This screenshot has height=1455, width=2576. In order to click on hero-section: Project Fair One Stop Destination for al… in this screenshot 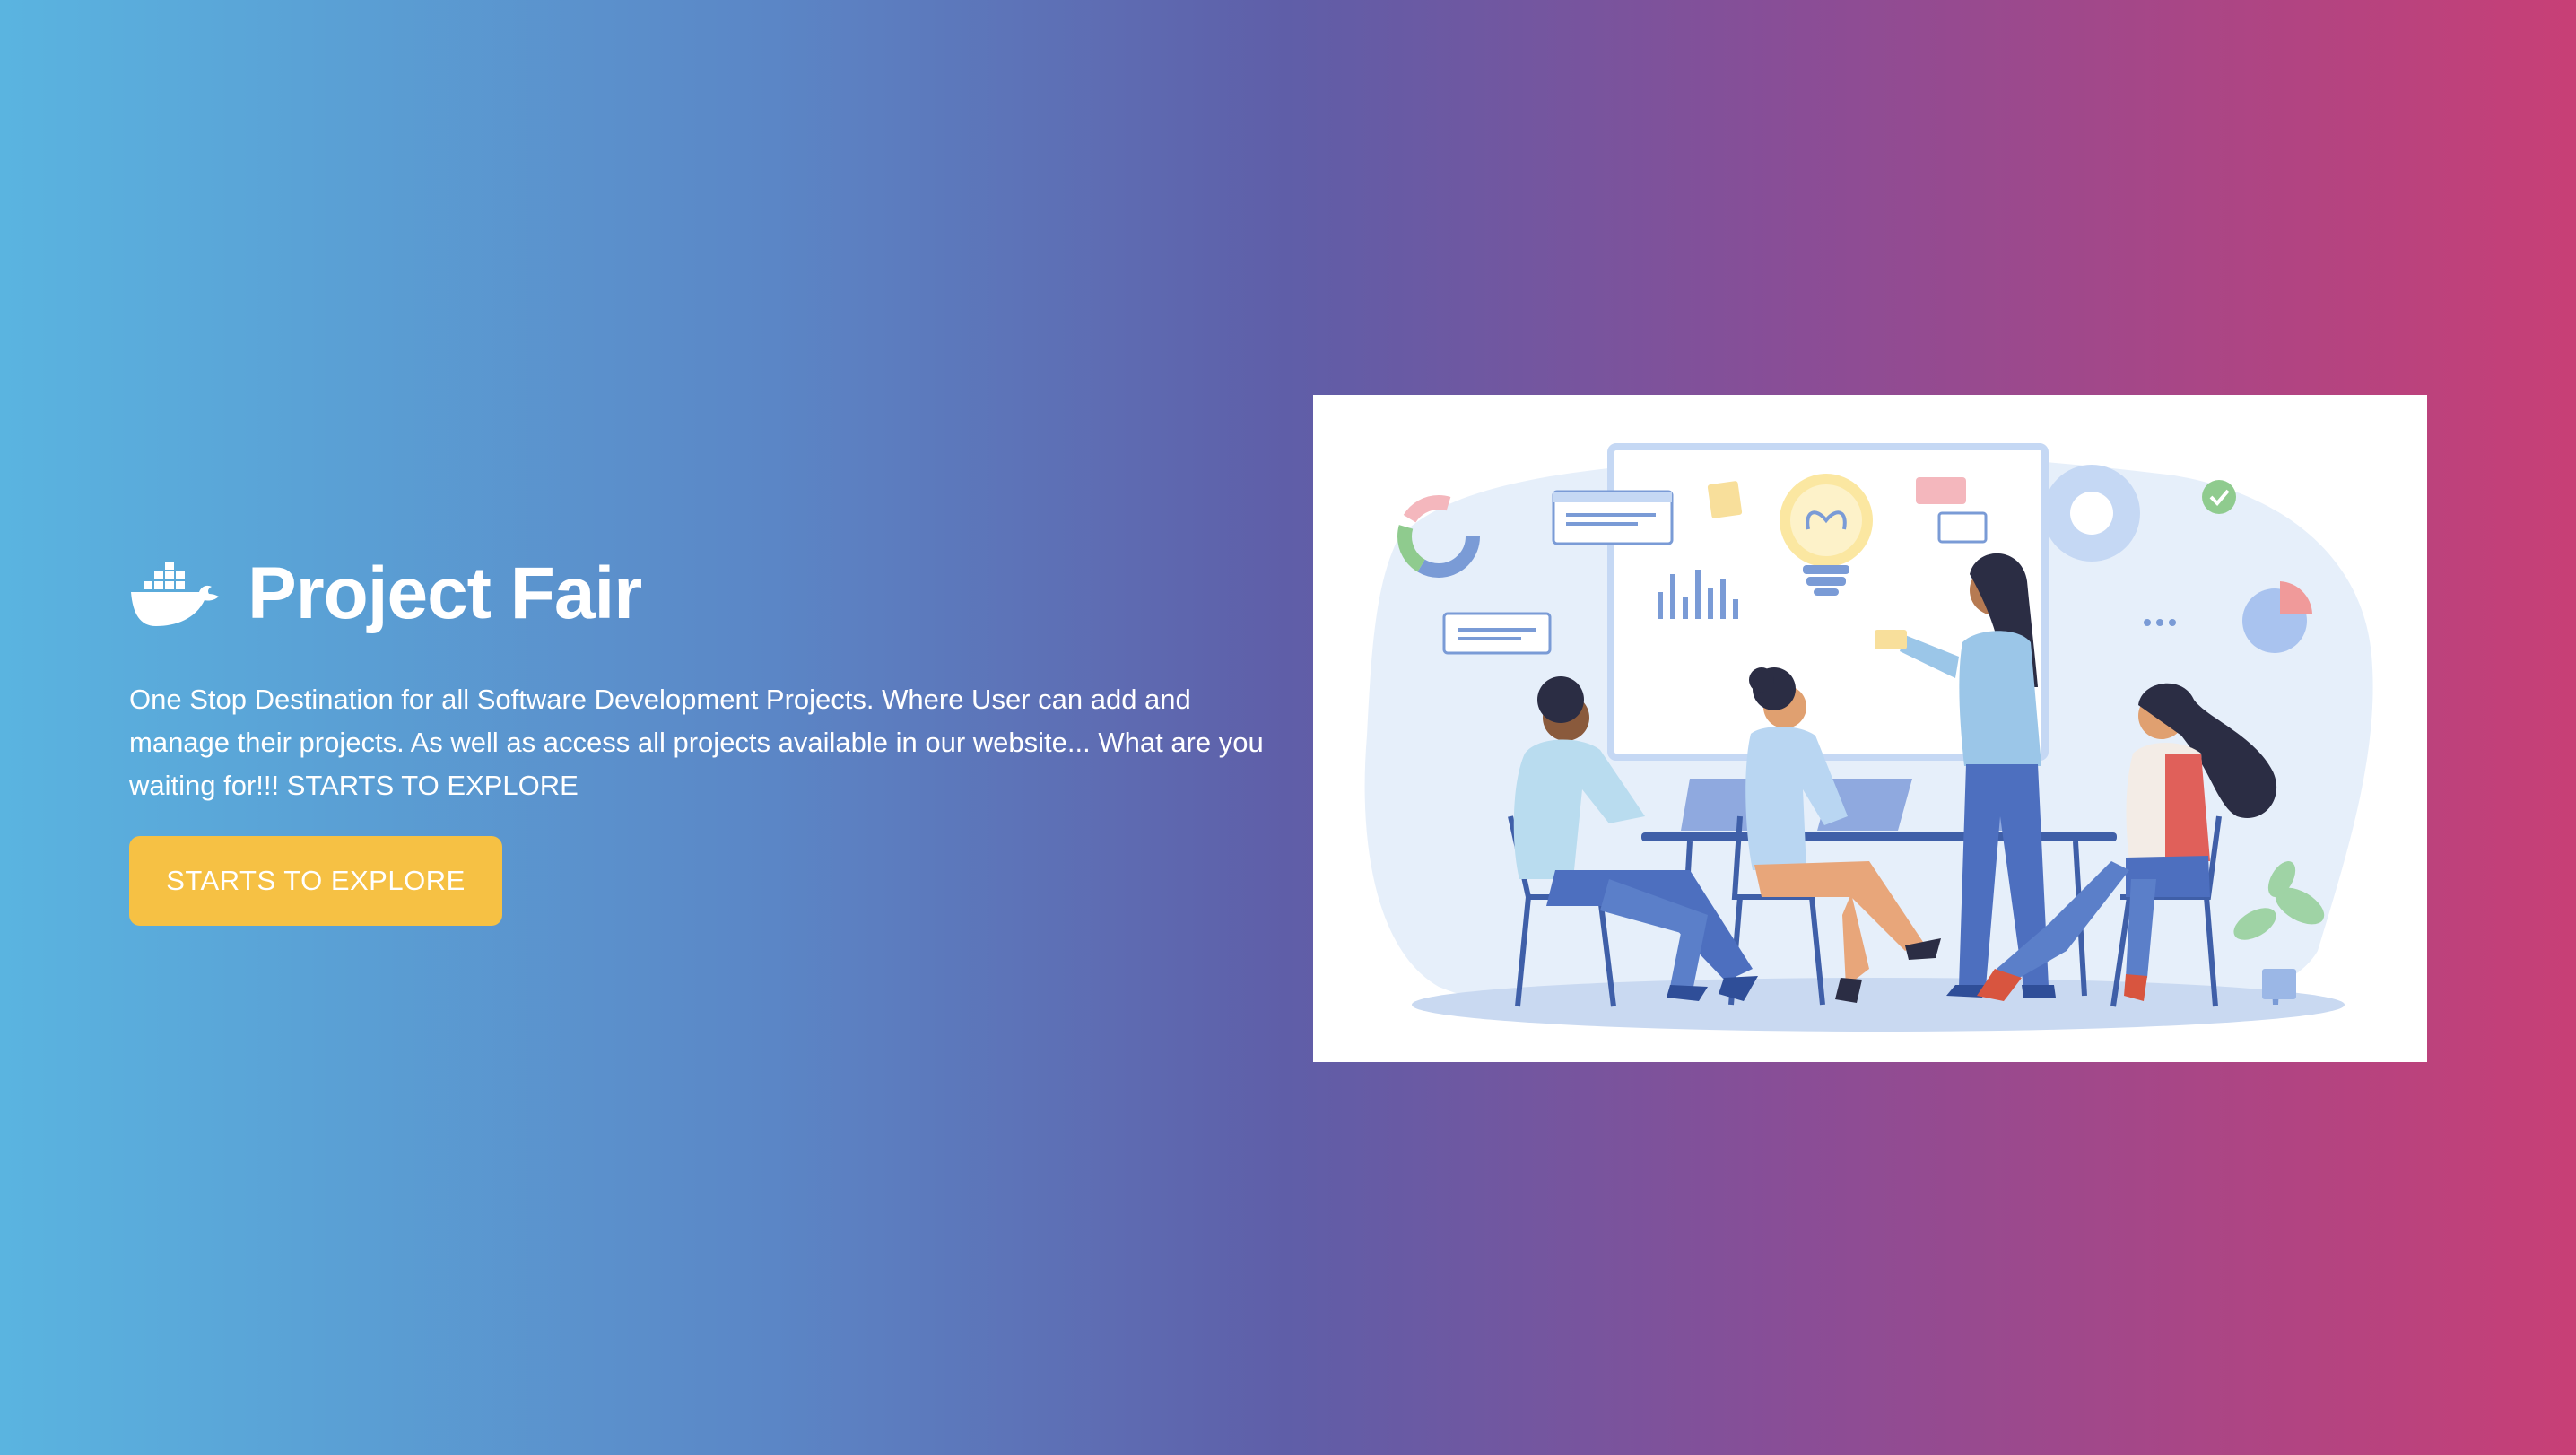, I will do `click(703, 737)`.